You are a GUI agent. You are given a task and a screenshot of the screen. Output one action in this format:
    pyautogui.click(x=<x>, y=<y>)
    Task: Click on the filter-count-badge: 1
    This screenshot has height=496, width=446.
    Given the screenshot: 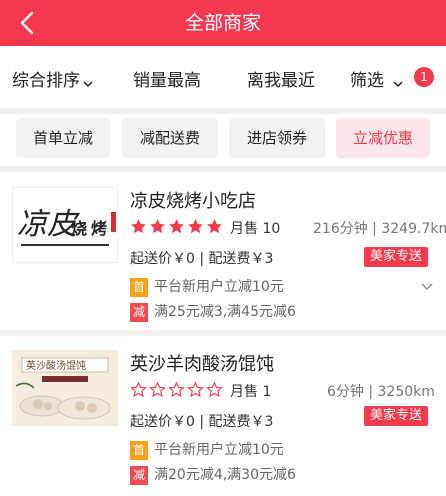 What is the action you would take?
    pyautogui.click(x=424, y=77)
    